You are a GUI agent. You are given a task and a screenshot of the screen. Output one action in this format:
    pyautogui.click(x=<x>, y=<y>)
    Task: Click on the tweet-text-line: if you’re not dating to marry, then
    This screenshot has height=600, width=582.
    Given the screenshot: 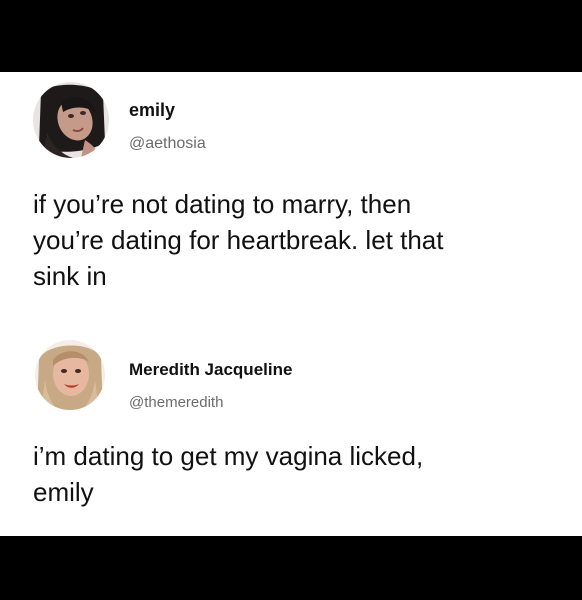 What is the action you would take?
    pyautogui.click(x=222, y=204)
    